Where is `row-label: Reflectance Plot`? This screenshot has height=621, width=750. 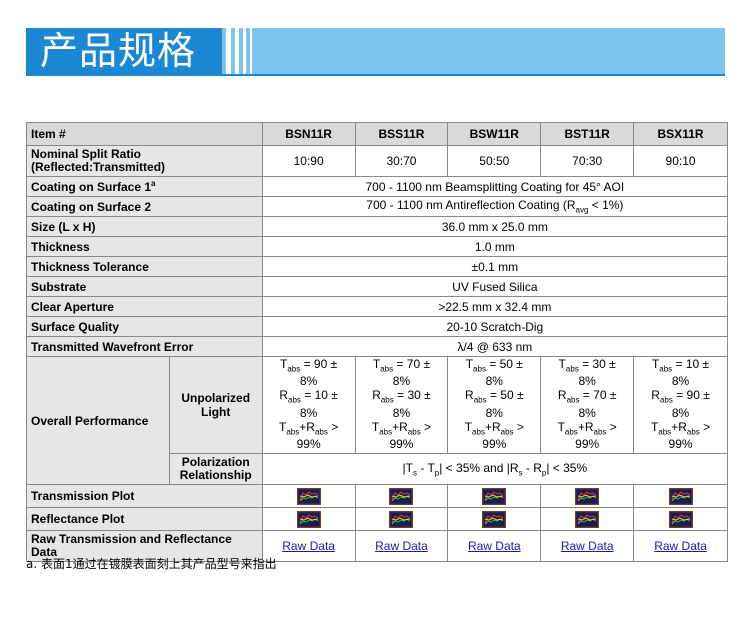 row-label: Reflectance Plot is located at coordinates (144, 519).